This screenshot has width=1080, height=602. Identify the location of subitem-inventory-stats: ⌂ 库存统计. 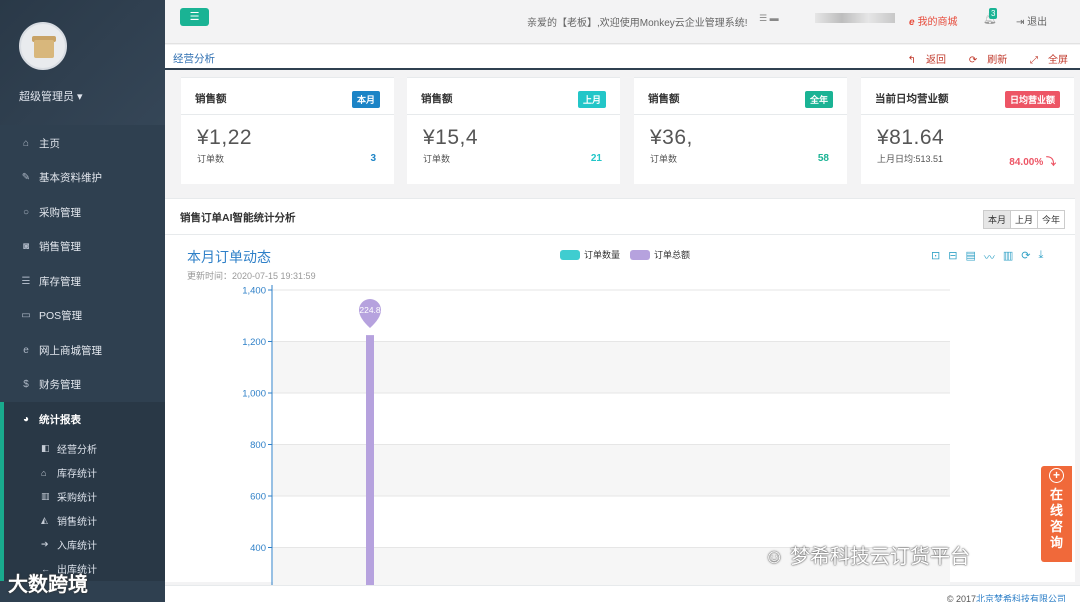
(84, 473).